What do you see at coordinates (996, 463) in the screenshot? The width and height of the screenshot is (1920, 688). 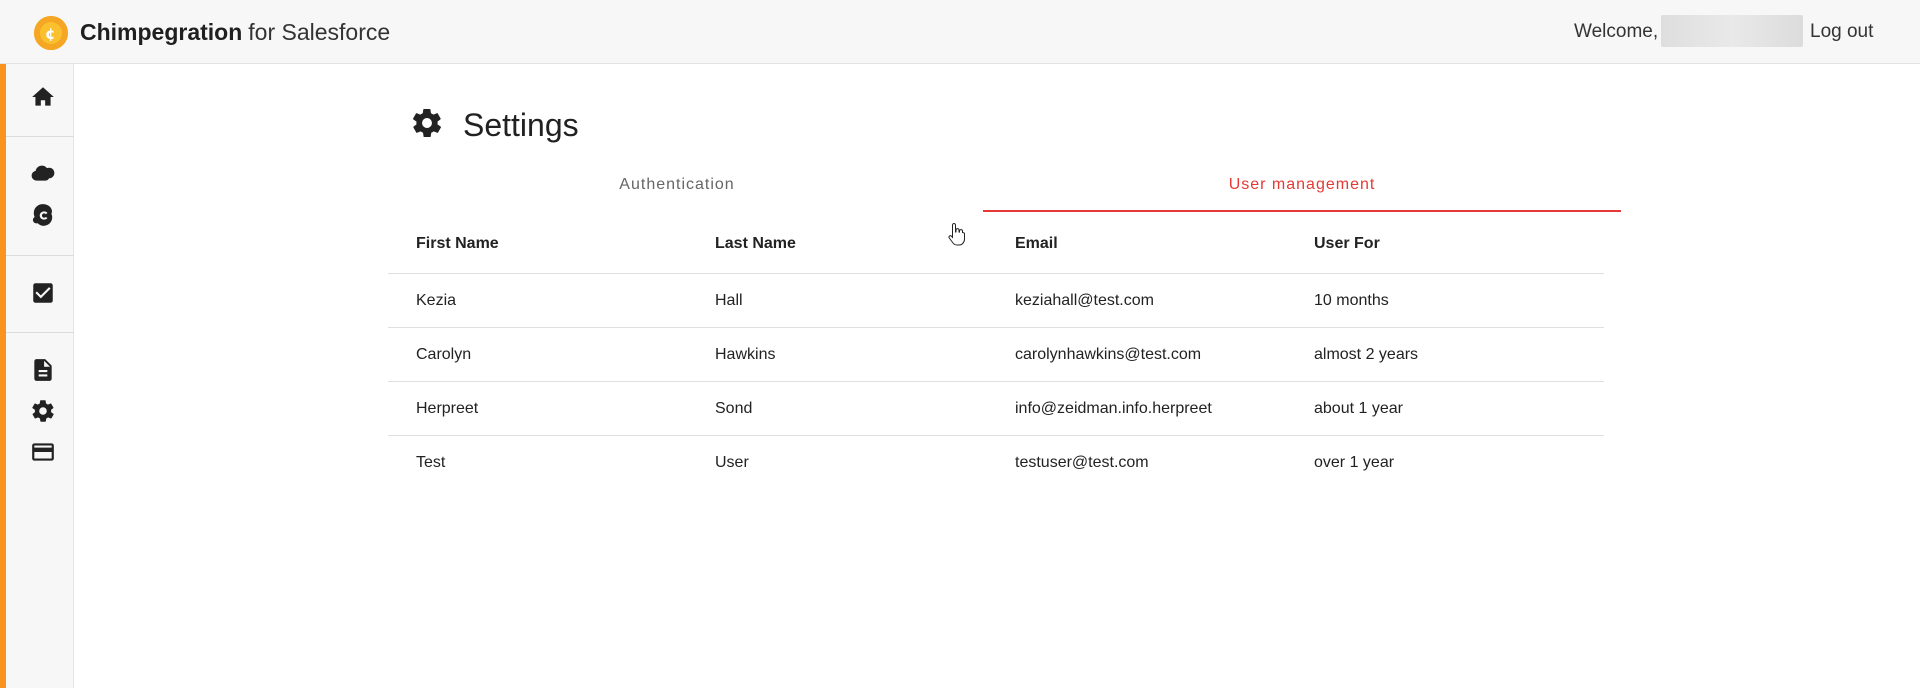 I see `table-row: Test User testuser@test.com over 1 year` at bounding box center [996, 463].